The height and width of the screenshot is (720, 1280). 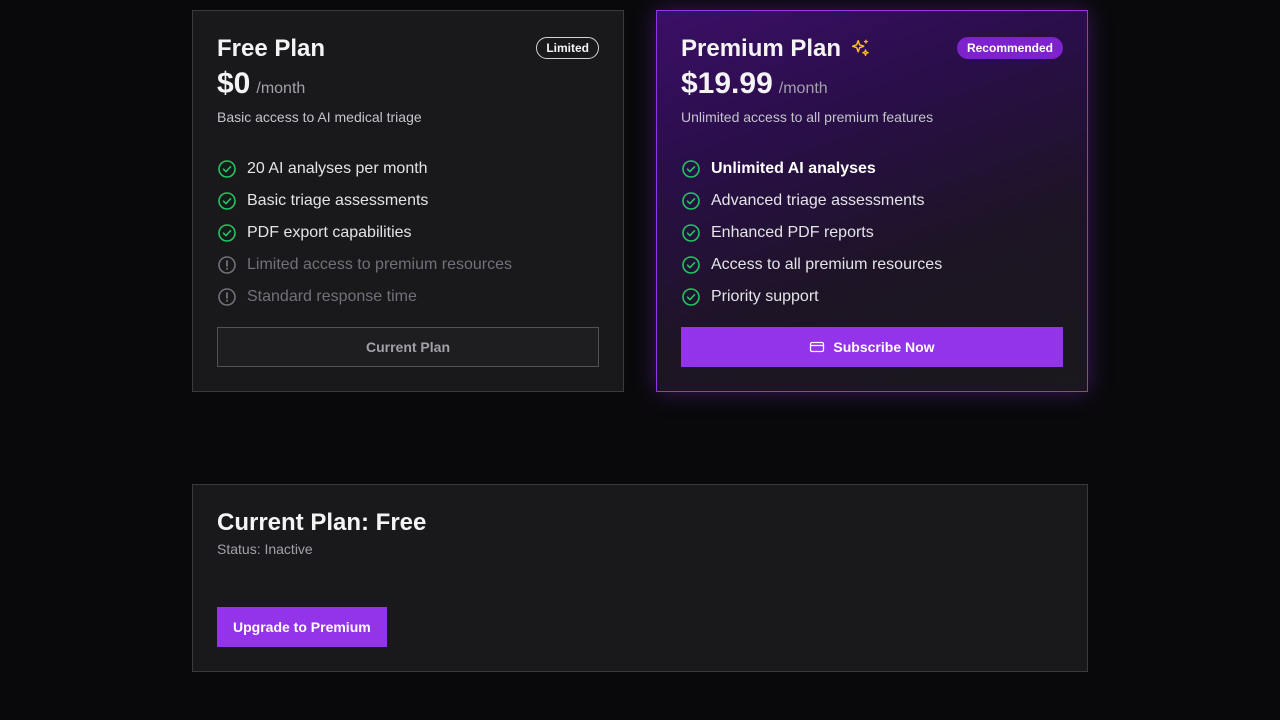 I want to click on feature-label: Access to all premium resources, so click(x=827, y=264).